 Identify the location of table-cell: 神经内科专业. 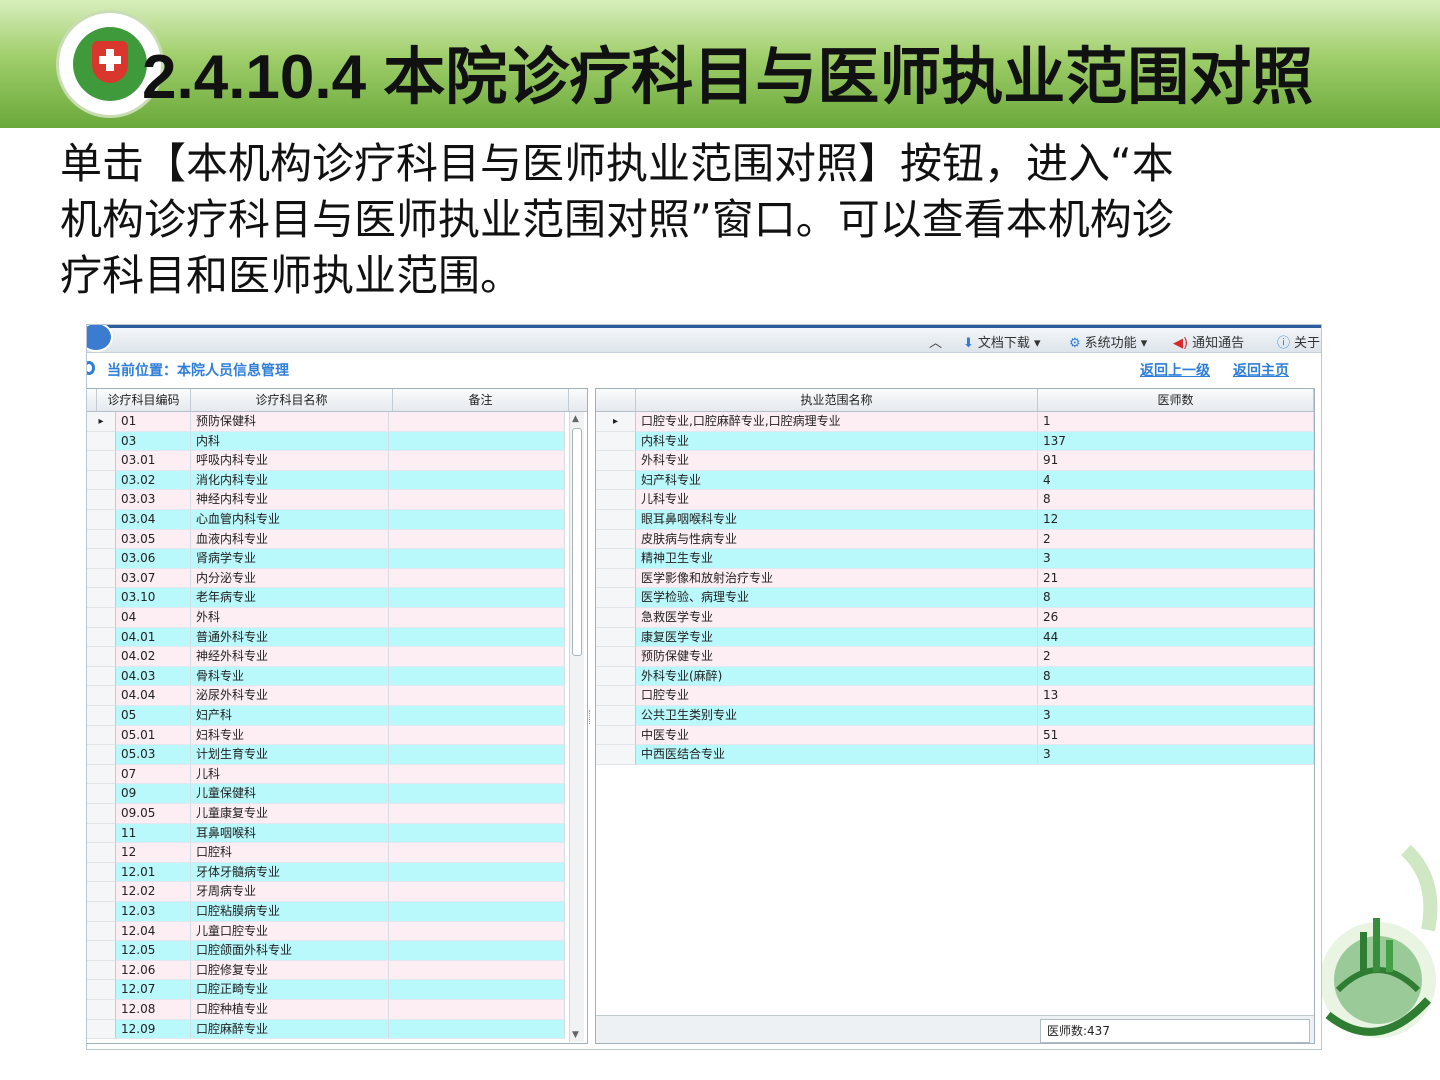
(290, 500).